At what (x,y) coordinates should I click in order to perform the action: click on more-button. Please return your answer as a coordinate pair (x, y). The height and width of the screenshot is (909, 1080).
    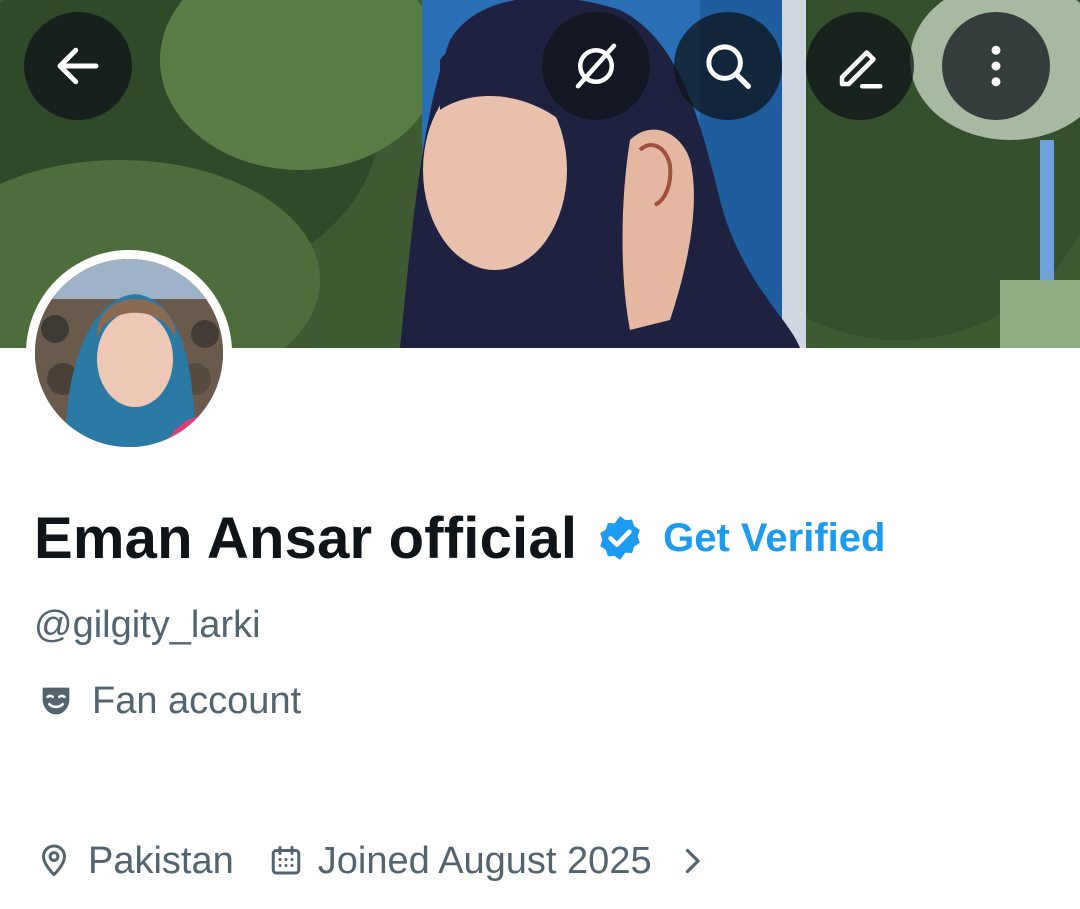
    Looking at the image, I should click on (996, 66).